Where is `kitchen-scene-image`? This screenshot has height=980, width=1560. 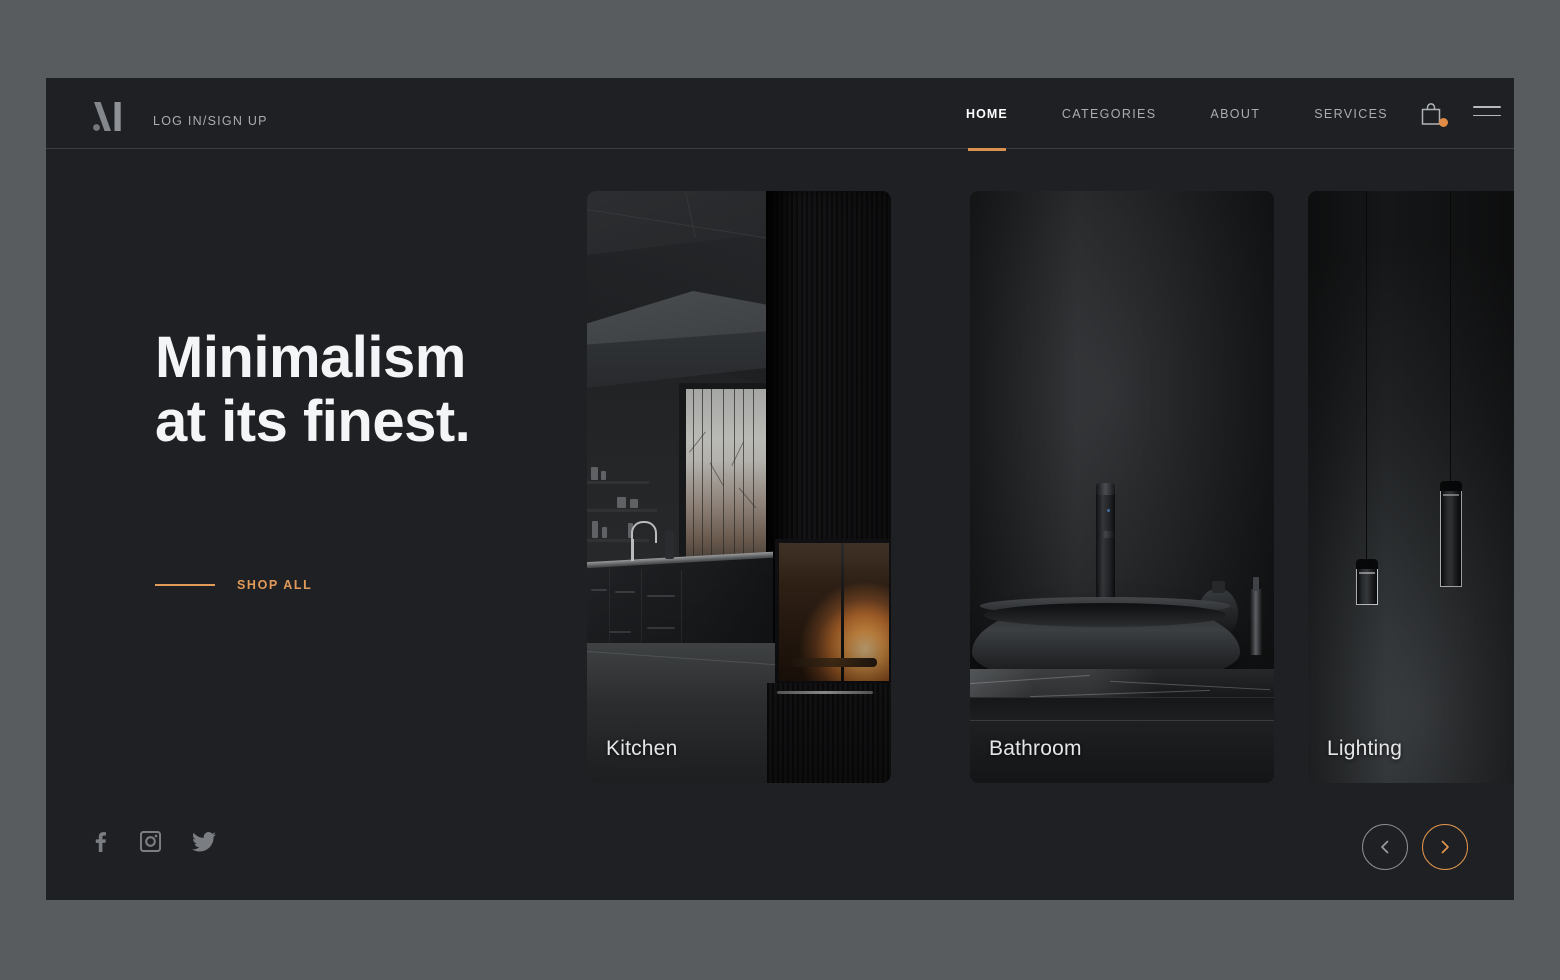
kitchen-scene-image is located at coordinates (739, 487).